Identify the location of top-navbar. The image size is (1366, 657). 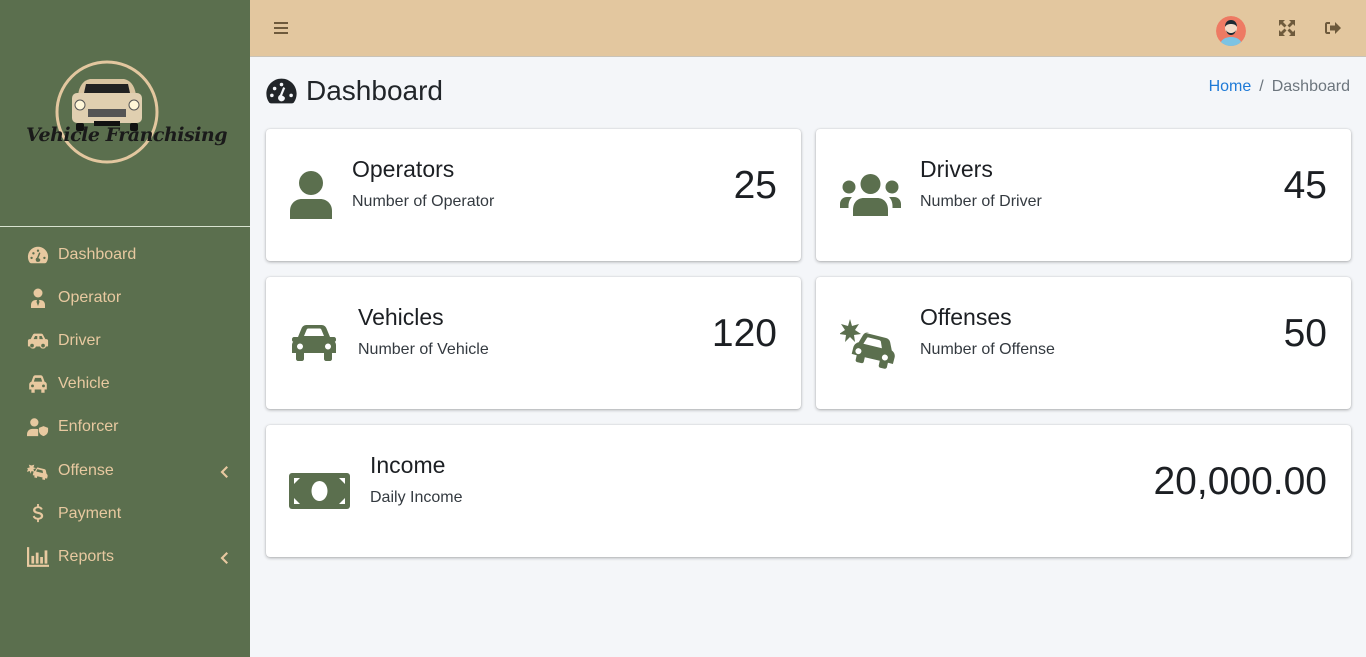
(808, 28).